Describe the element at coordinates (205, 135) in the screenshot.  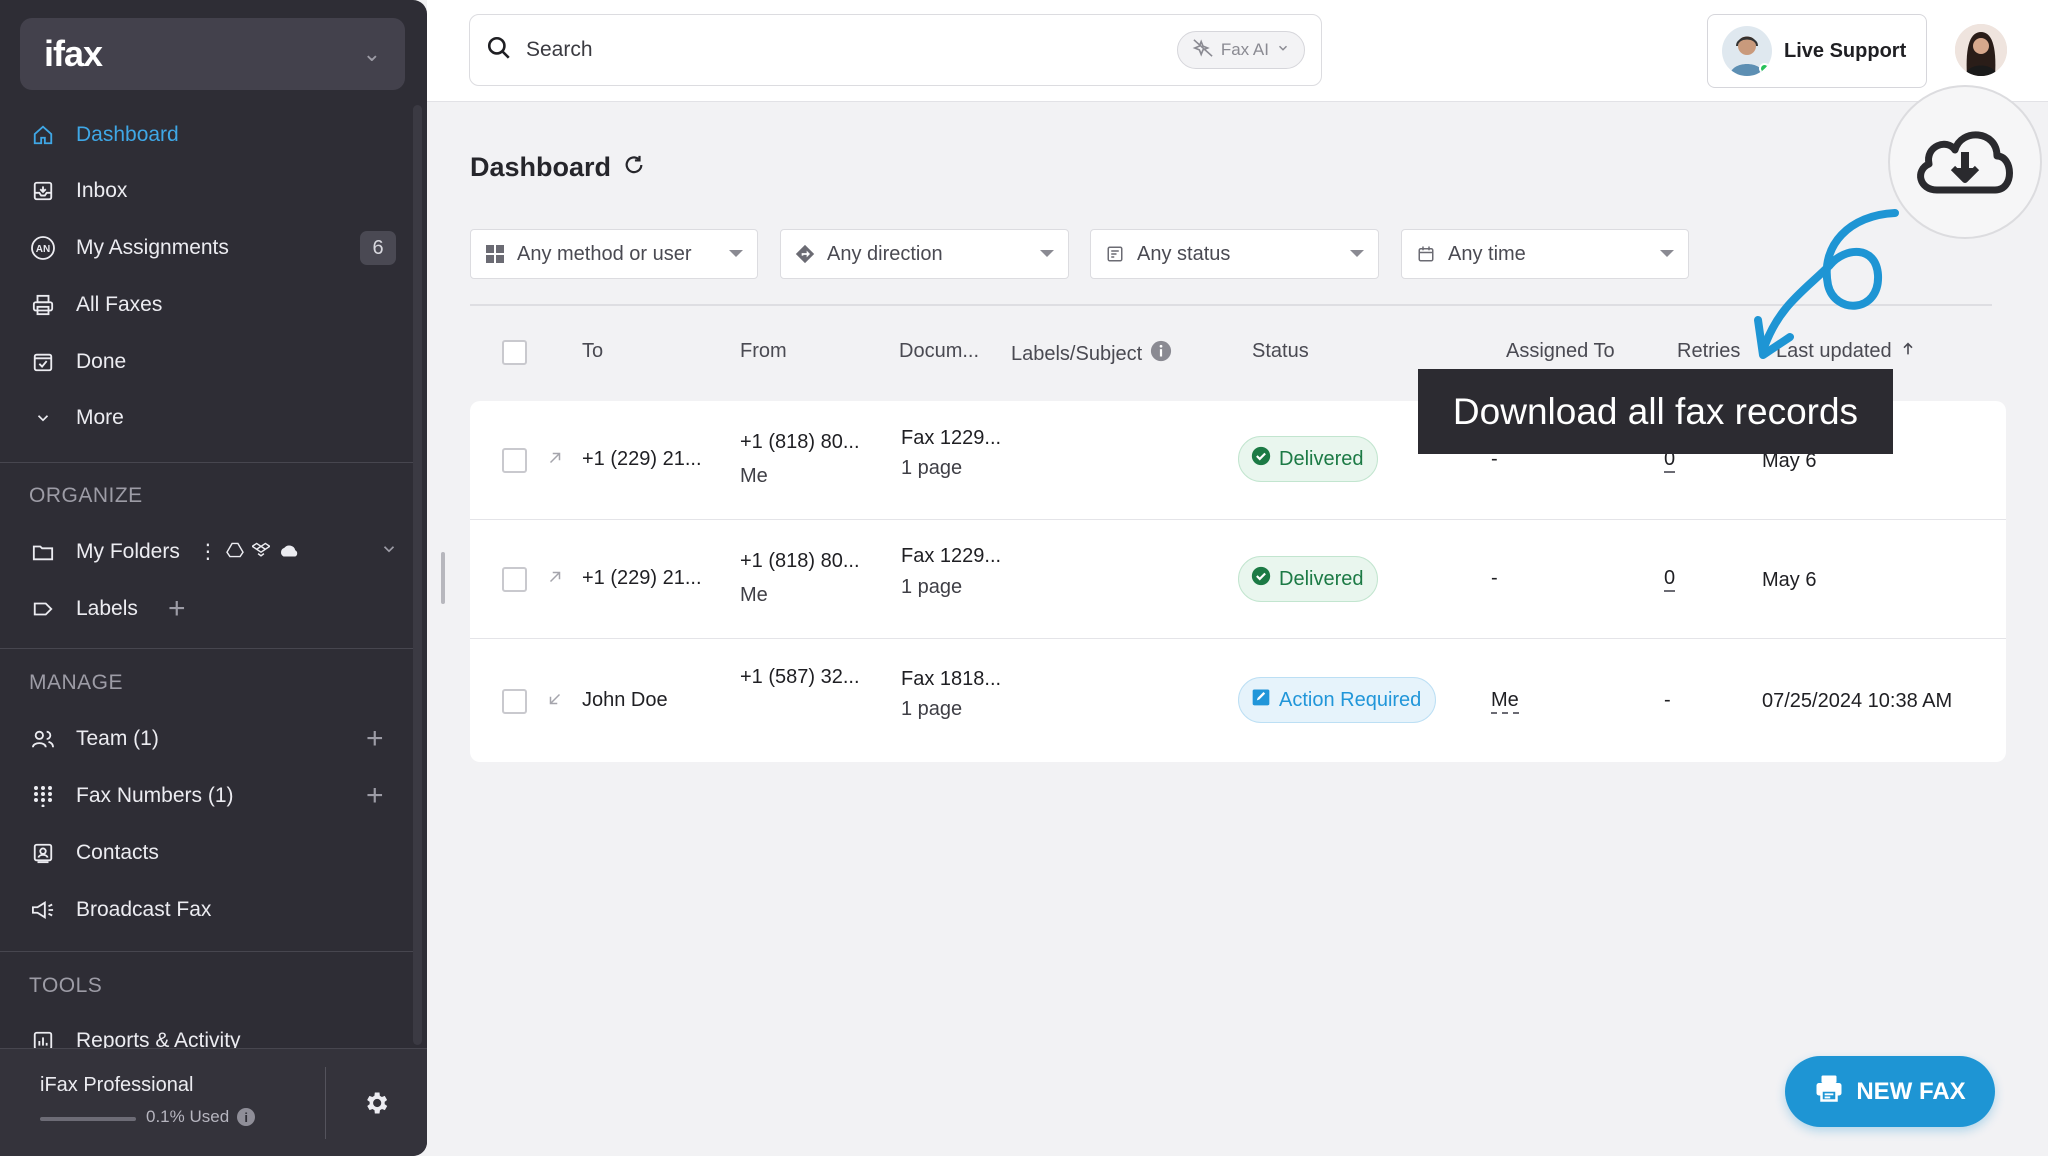
I see `sidebar-item-dashboard: Dashboard` at that location.